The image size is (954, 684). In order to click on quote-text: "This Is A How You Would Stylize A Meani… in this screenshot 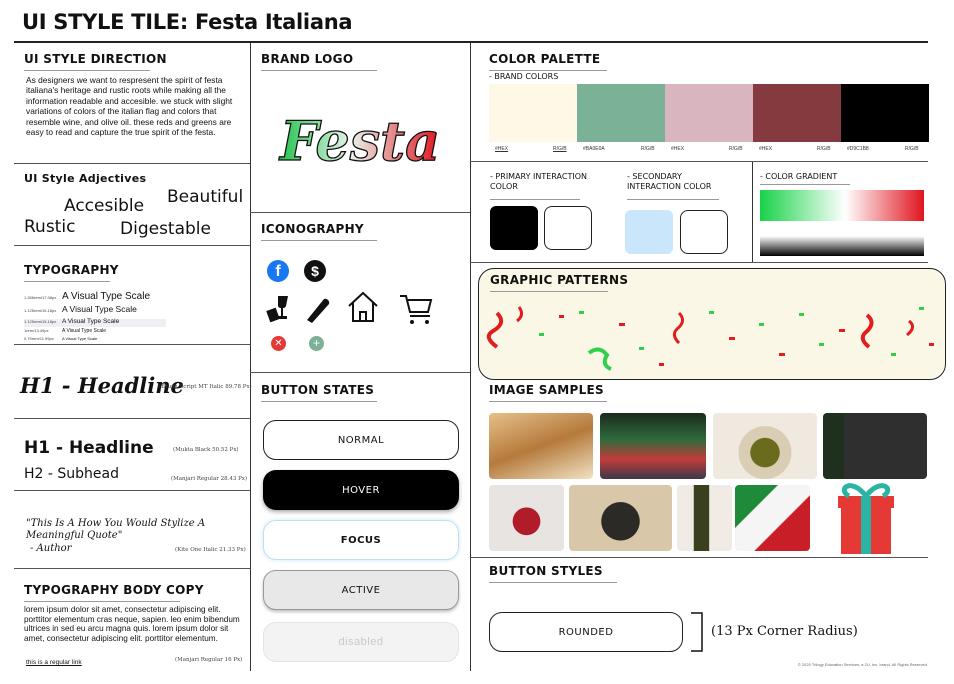, I will do `click(116, 529)`.